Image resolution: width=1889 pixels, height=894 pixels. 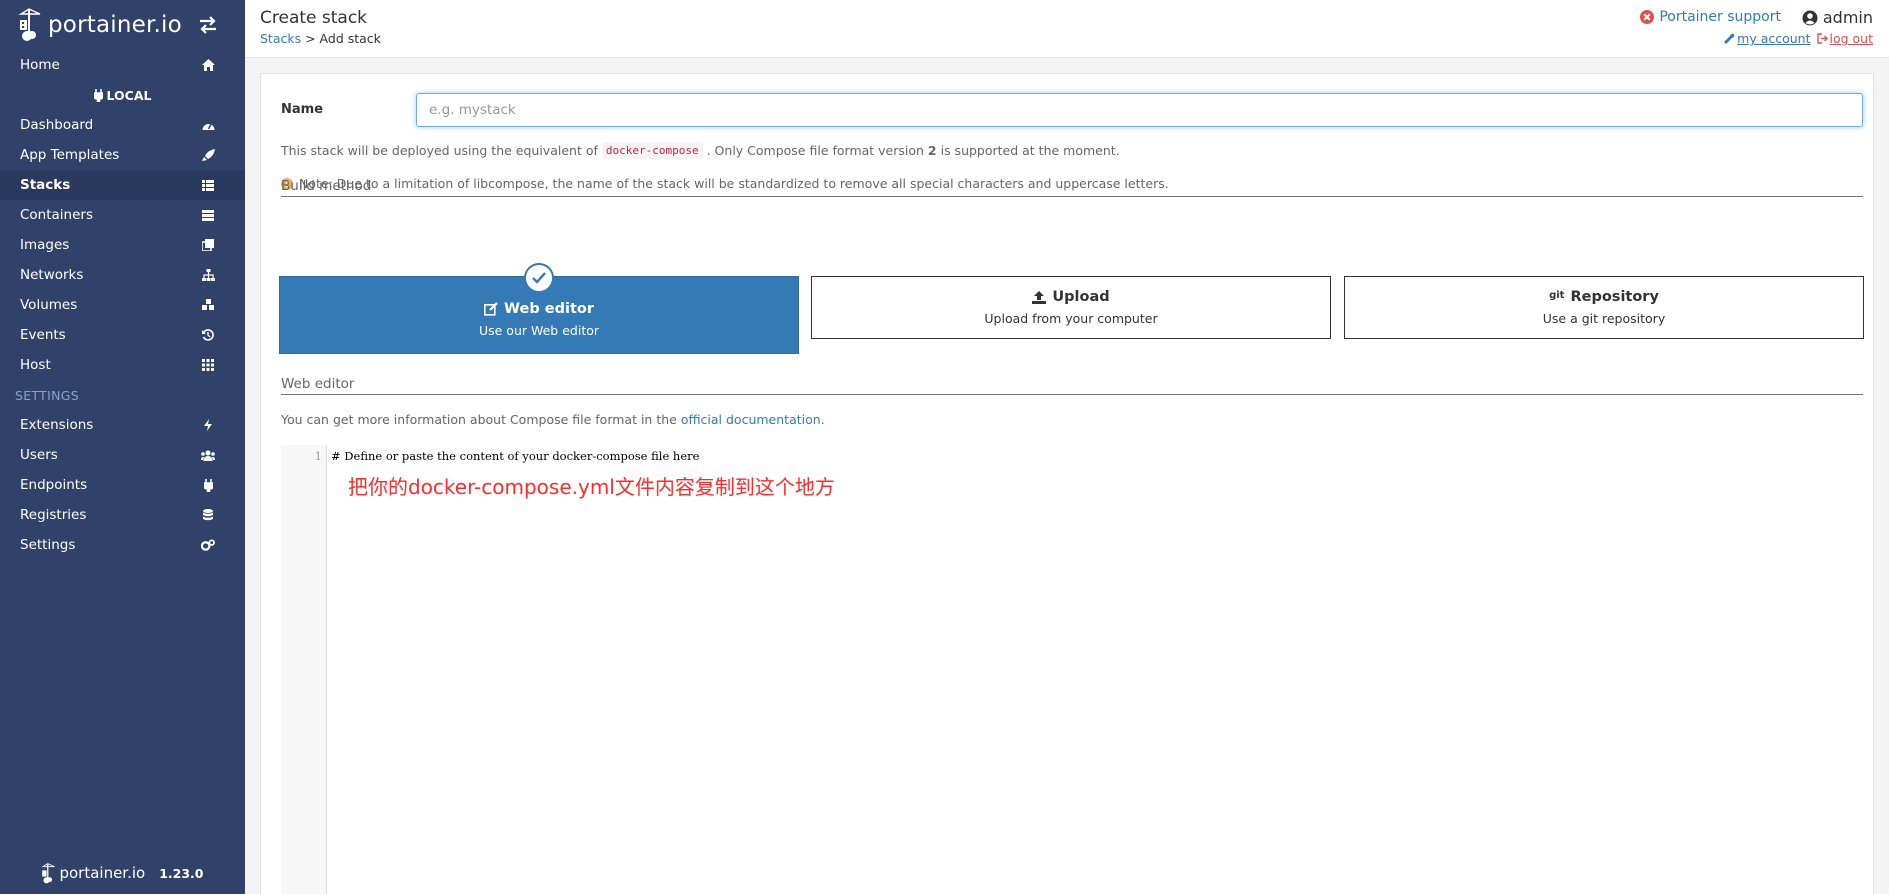 What do you see at coordinates (52, 275) in the screenshot?
I see `sidebar-item-label: Networks` at bounding box center [52, 275].